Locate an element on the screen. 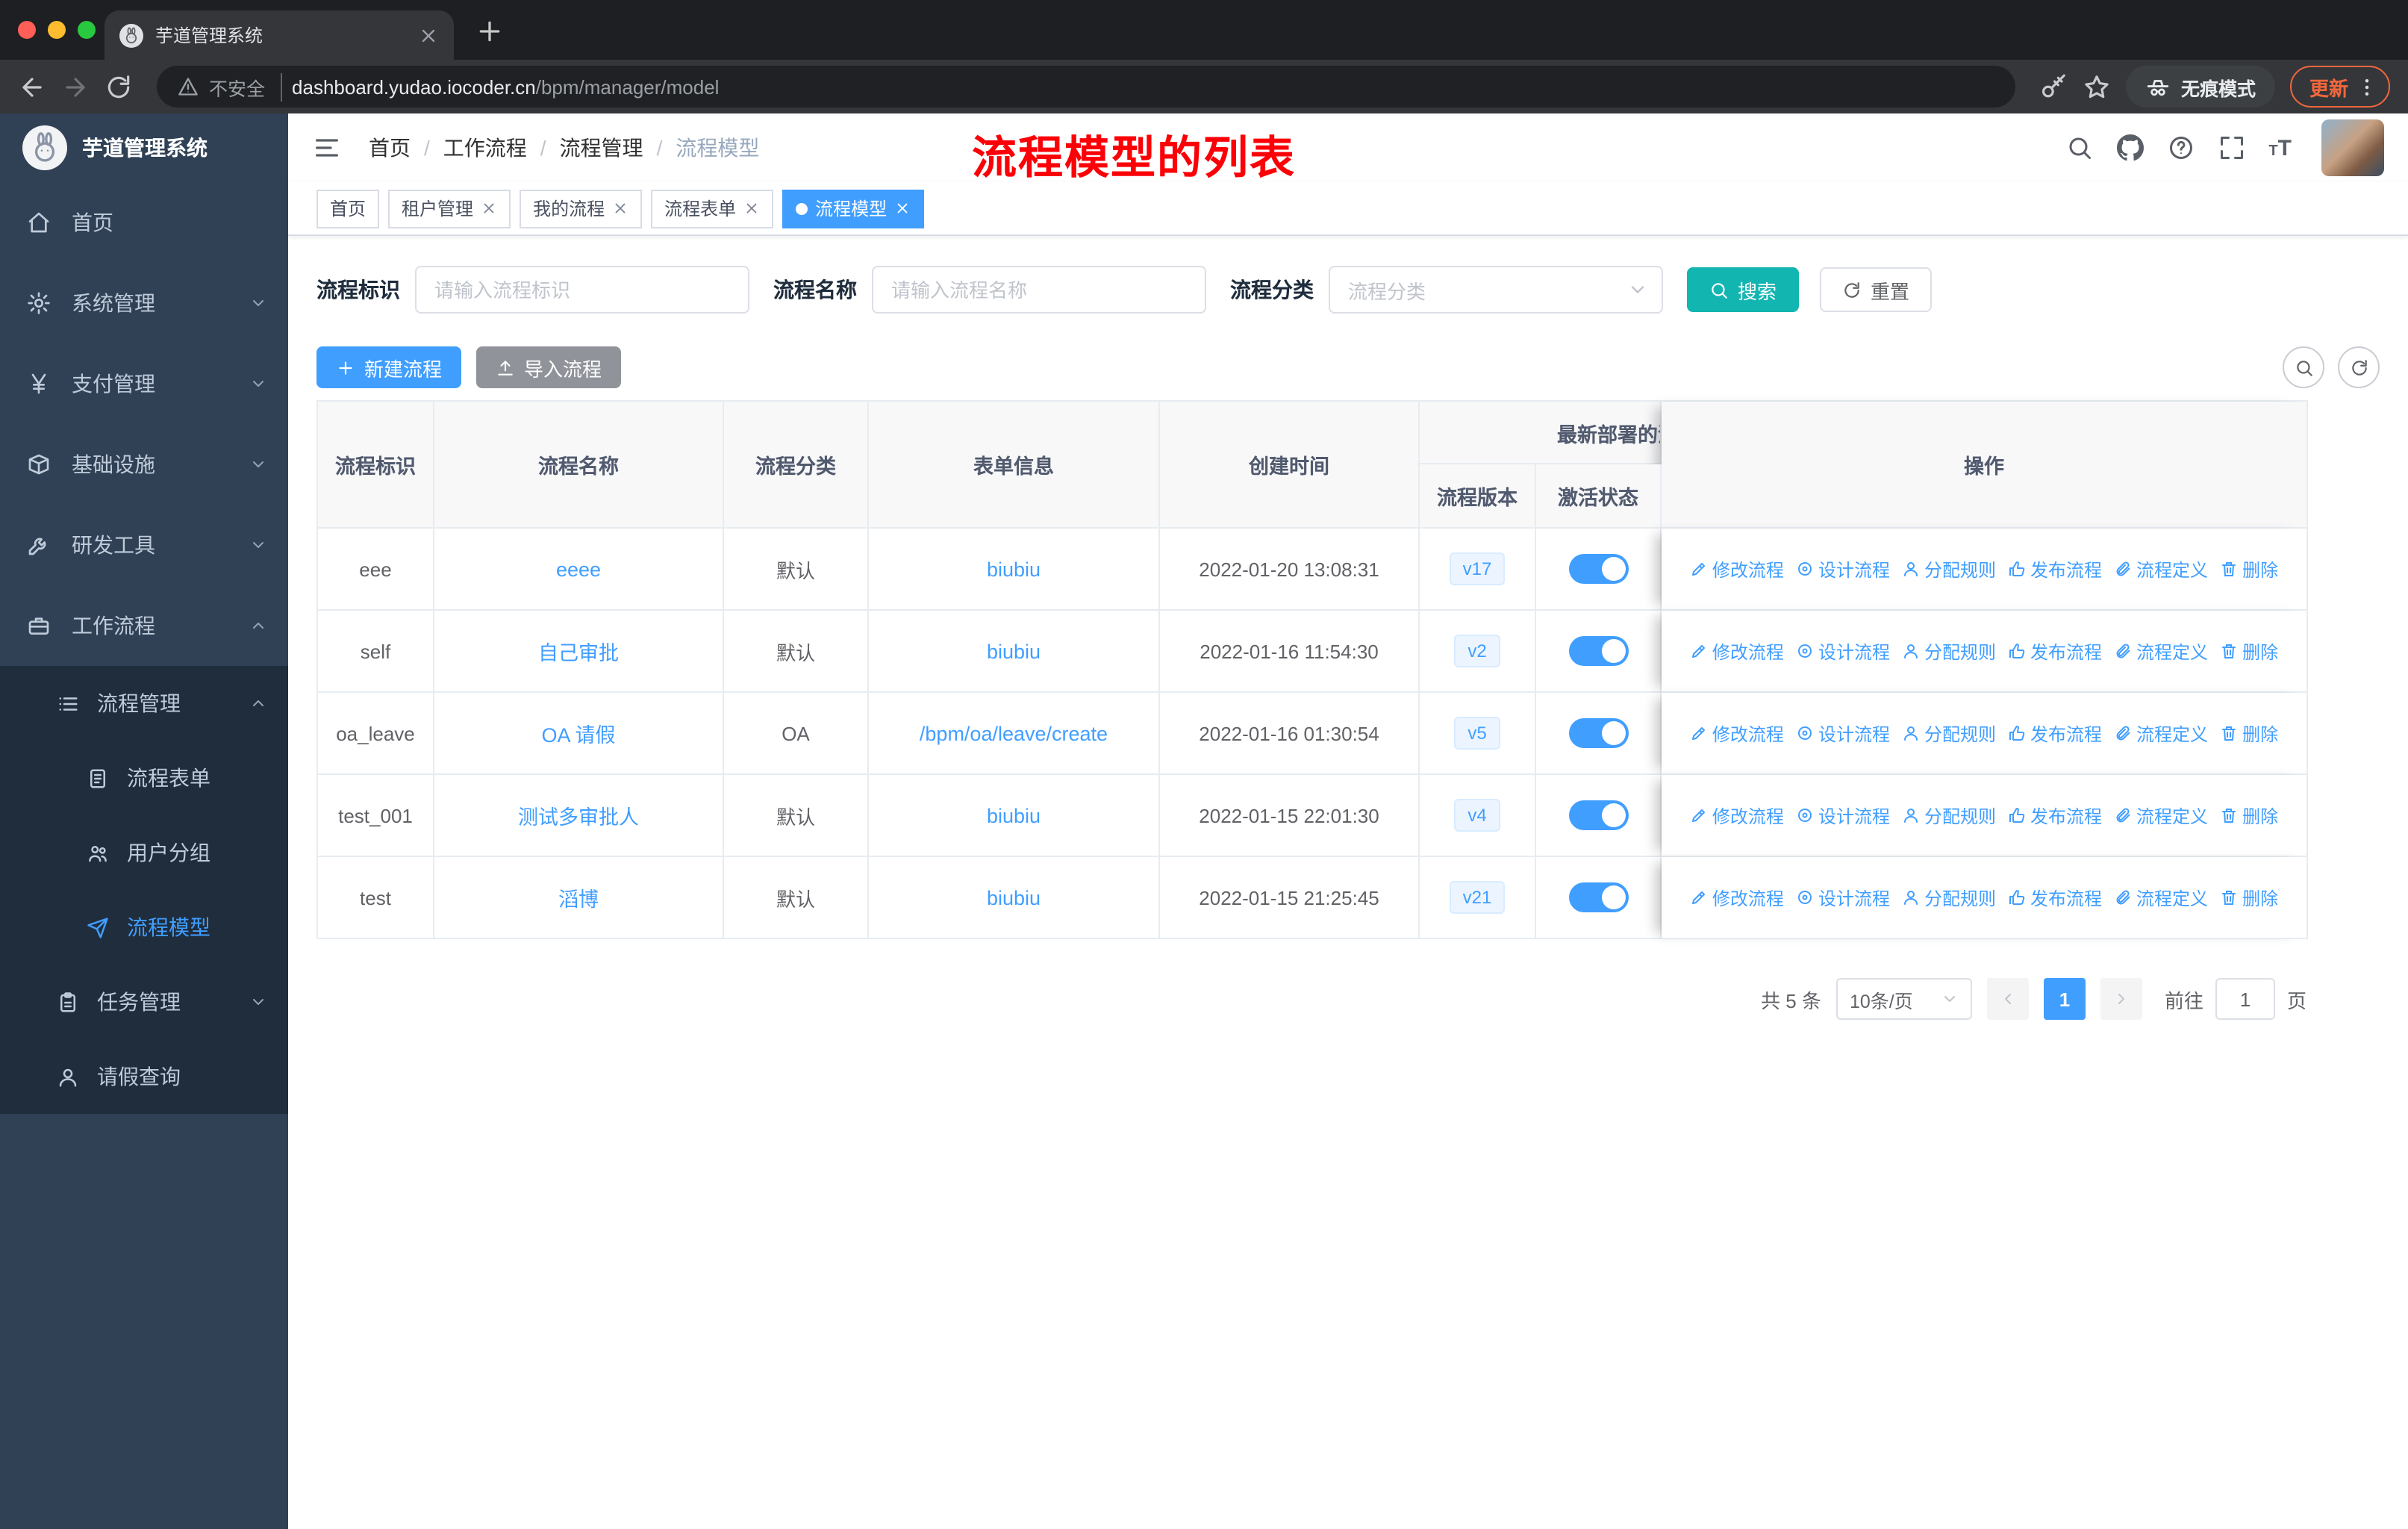  tag-process-model: 流程模型 is located at coordinates (853, 209).